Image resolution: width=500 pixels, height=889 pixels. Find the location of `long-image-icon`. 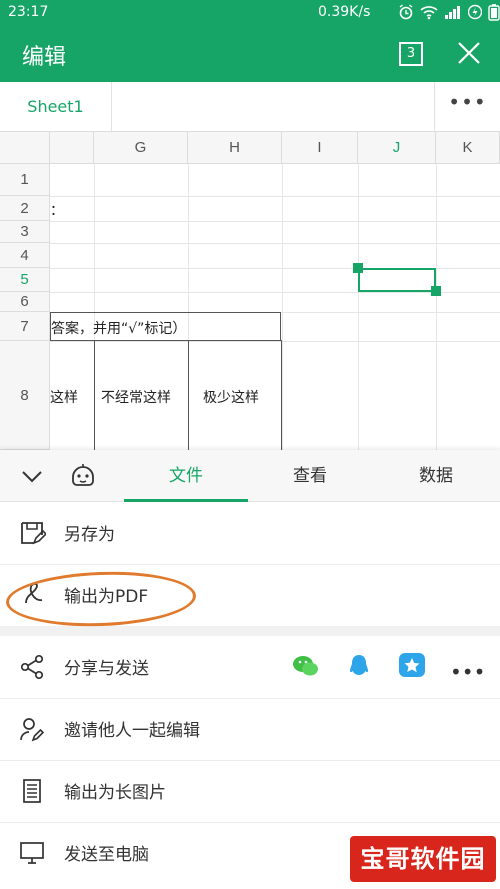

long-image-icon is located at coordinates (32, 791).